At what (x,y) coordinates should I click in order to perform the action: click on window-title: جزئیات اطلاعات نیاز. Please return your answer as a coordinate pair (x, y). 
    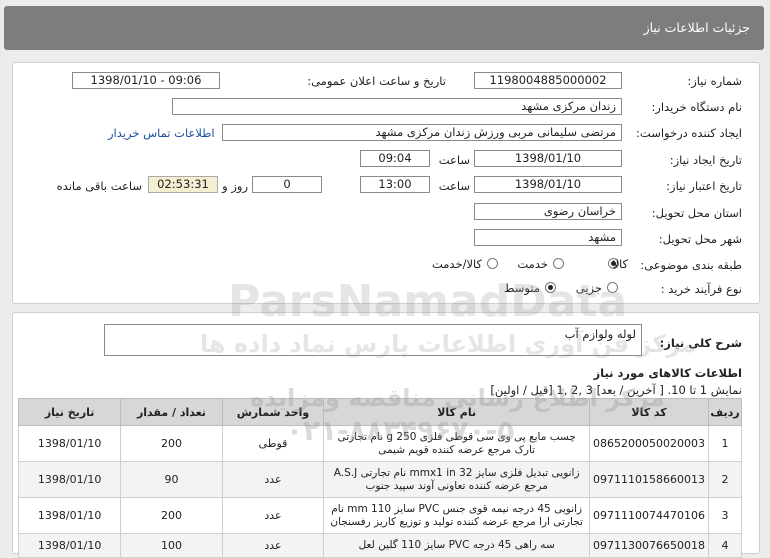
    Looking at the image, I should click on (696, 27).